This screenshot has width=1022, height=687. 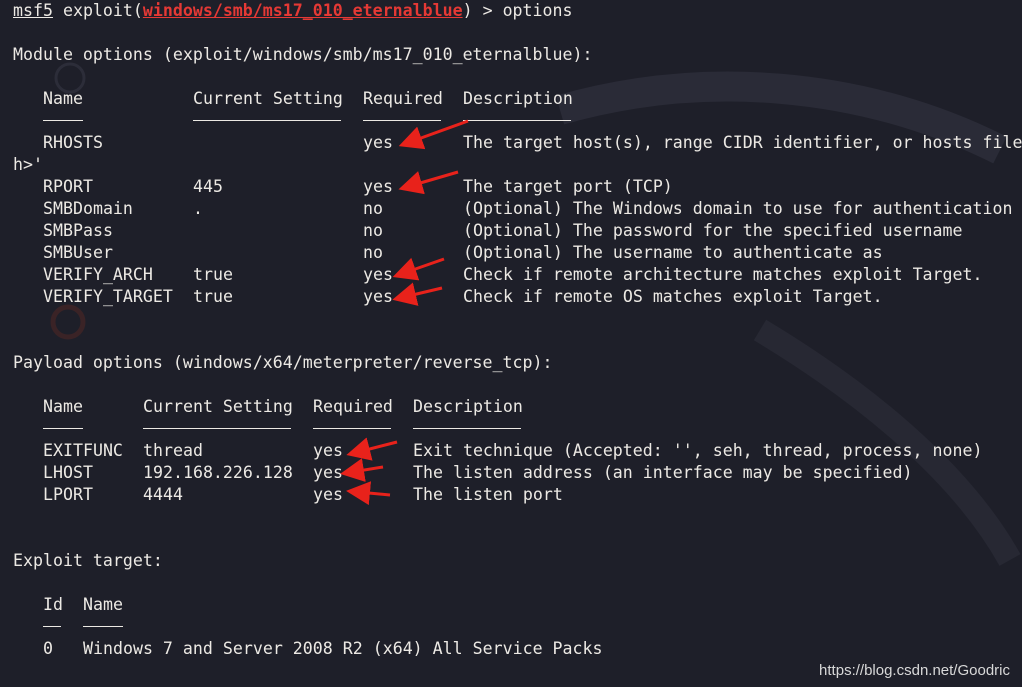 I want to click on arrow-verify-arch-icon, so click(x=418, y=269).